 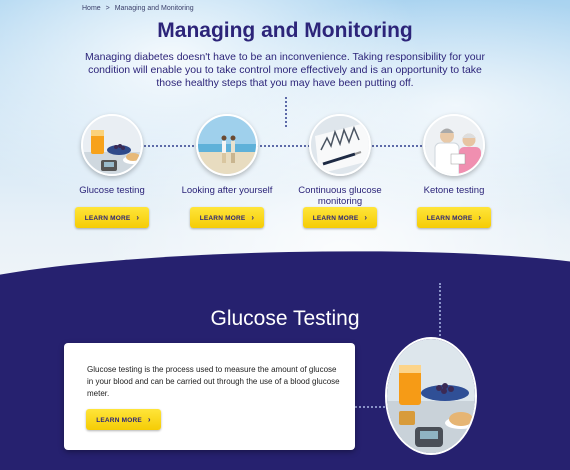 I want to click on glucose-graph-image, so click(x=340, y=145).